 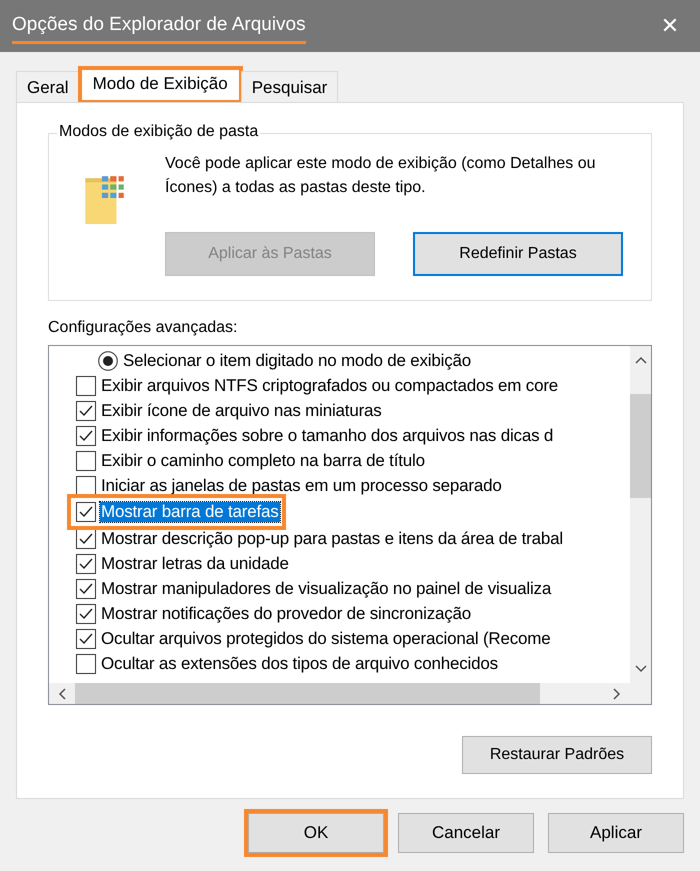 I want to click on setting-label: Exibir arquivos NTFS criptografados ou compactados em core, so click(x=330, y=386).